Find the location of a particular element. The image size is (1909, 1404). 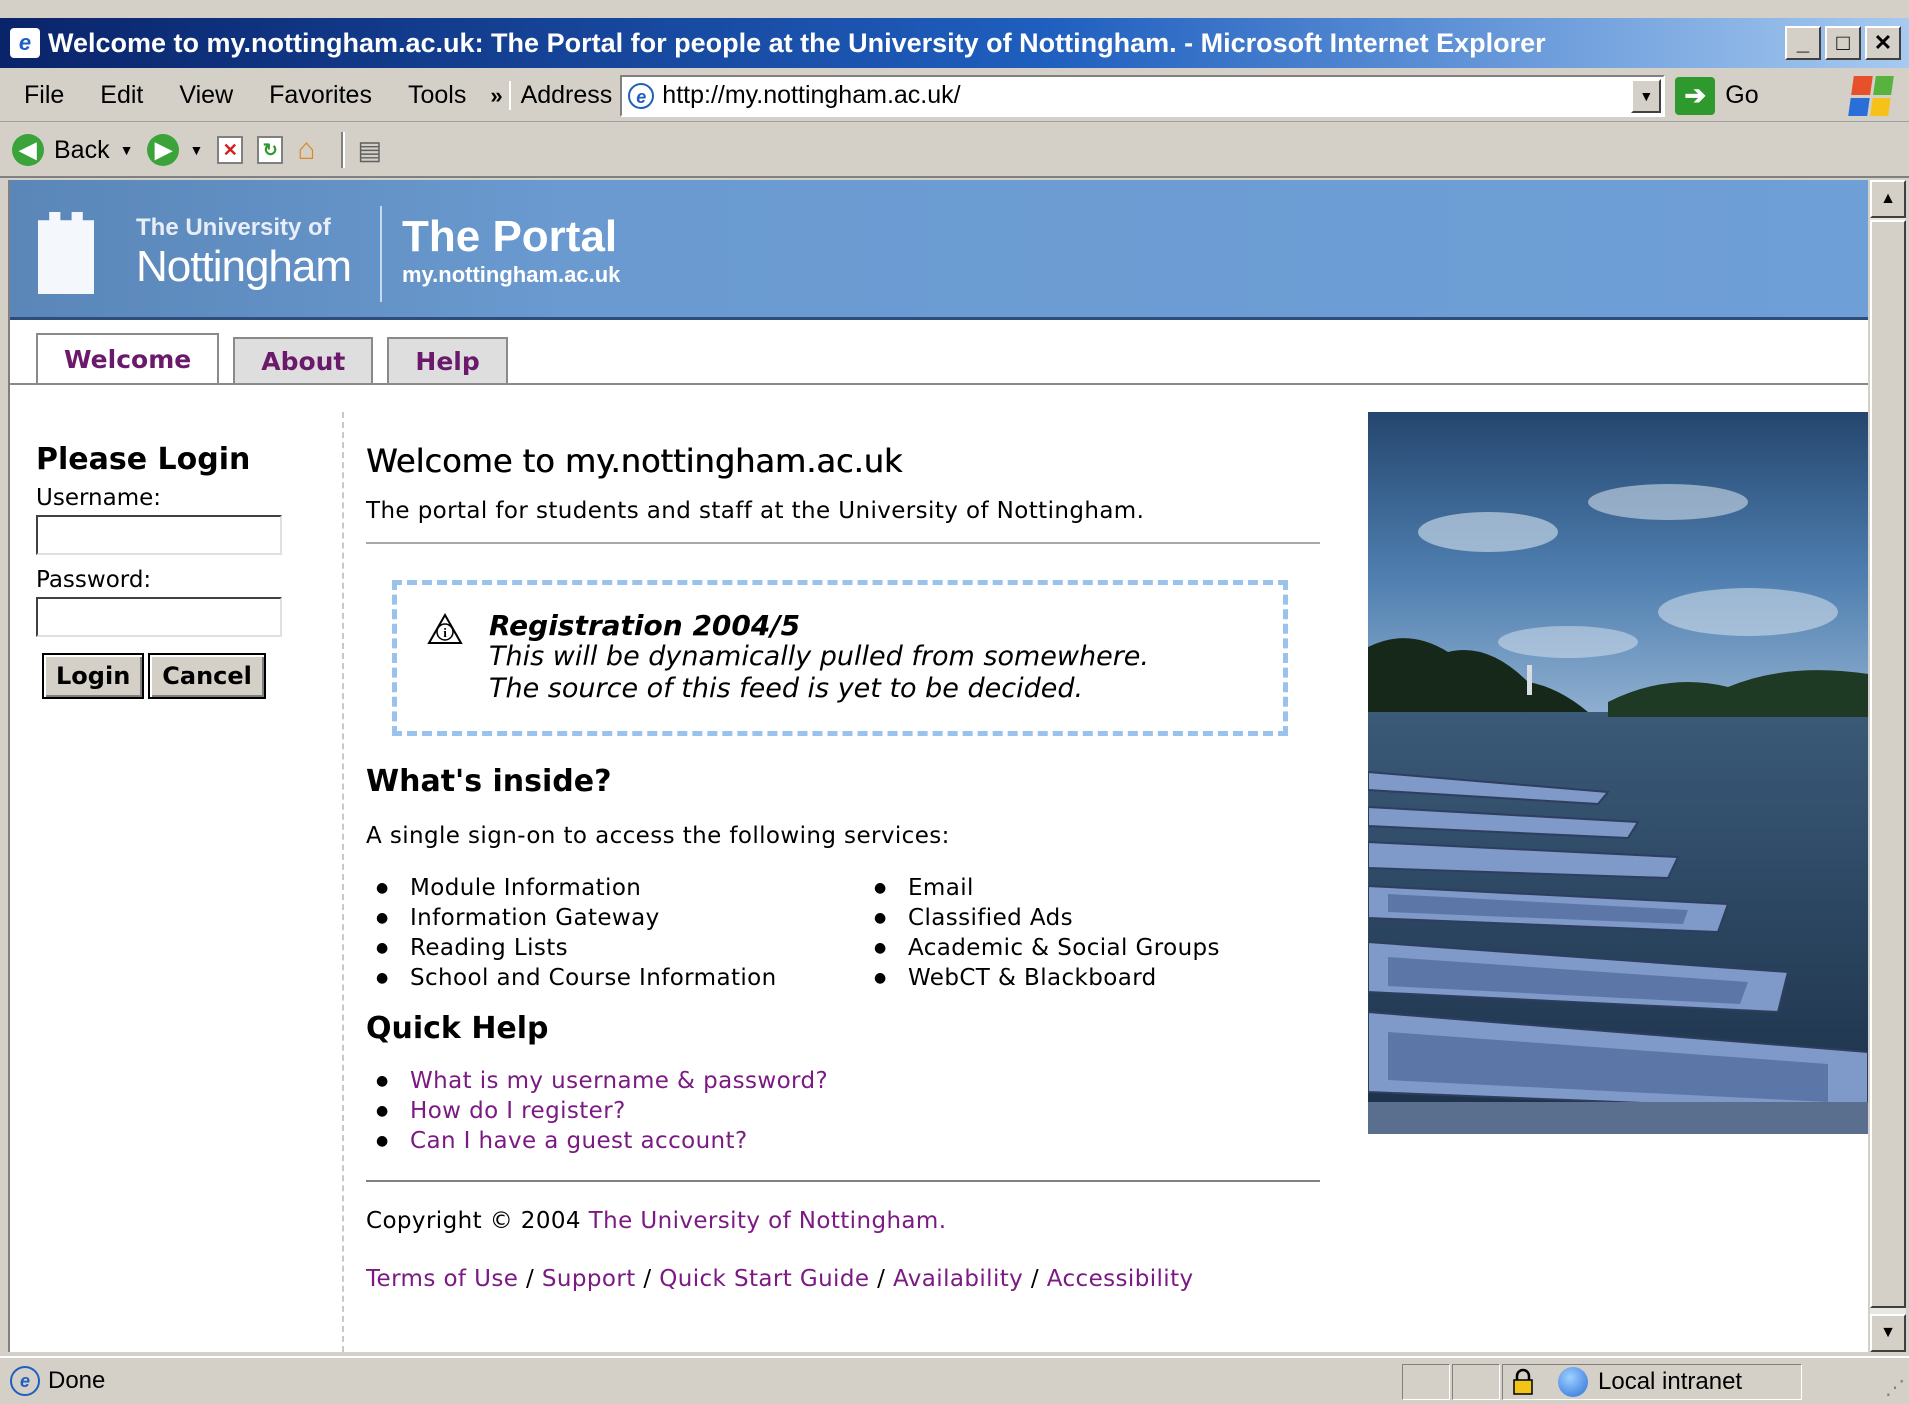

windows-logo-icon is located at coordinates (1871, 96).